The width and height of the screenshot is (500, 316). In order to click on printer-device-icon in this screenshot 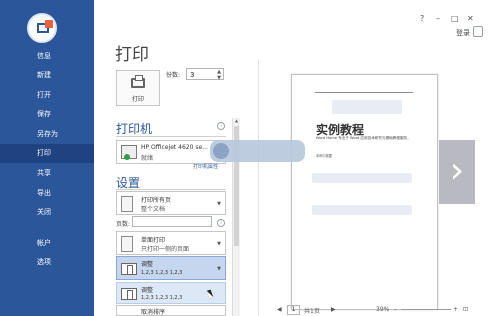, I will do `click(129, 152)`.